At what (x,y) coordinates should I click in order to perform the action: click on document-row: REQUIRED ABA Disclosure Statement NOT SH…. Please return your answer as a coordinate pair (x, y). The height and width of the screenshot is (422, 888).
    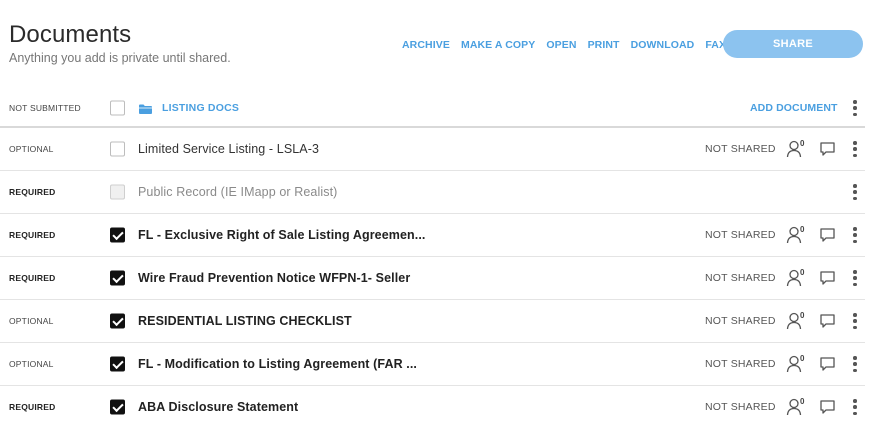
    Looking at the image, I should click on (432, 404).